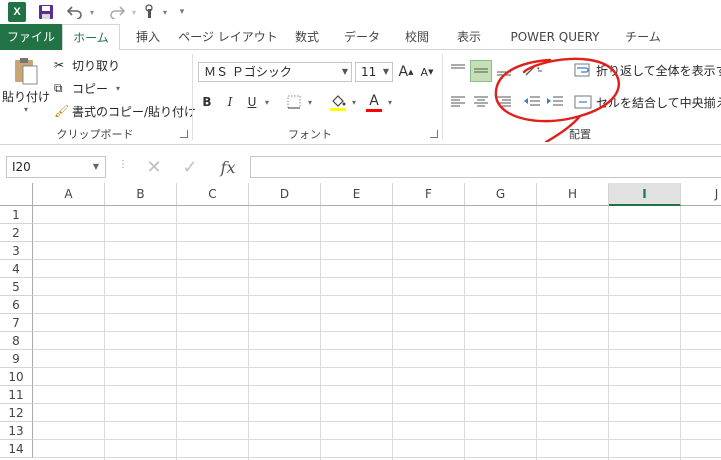 Image resolution: width=721 pixels, height=460 pixels. What do you see at coordinates (184, 134) in the screenshot?
I see `clipboard-launcher-icon` at bounding box center [184, 134].